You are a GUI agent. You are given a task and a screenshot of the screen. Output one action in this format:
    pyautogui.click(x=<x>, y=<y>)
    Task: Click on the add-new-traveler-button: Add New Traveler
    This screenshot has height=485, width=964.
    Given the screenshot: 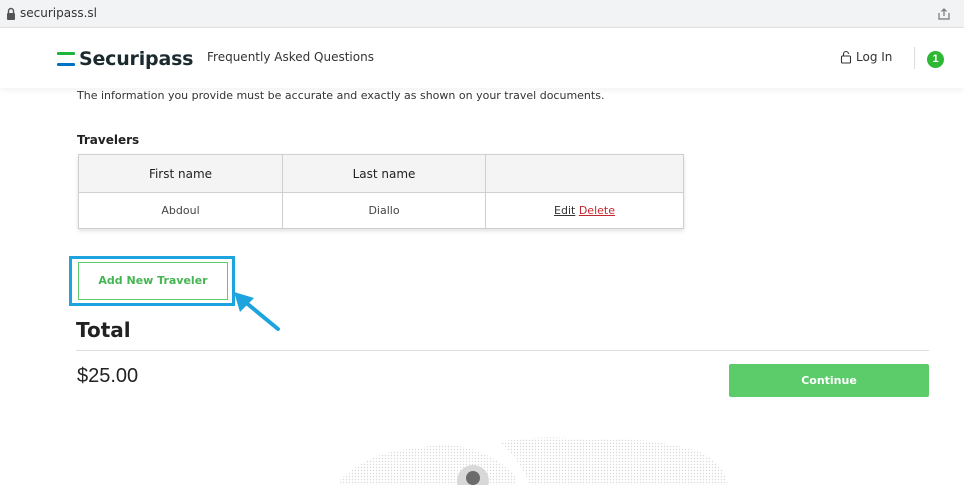 What is the action you would take?
    pyautogui.click(x=153, y=281)
    